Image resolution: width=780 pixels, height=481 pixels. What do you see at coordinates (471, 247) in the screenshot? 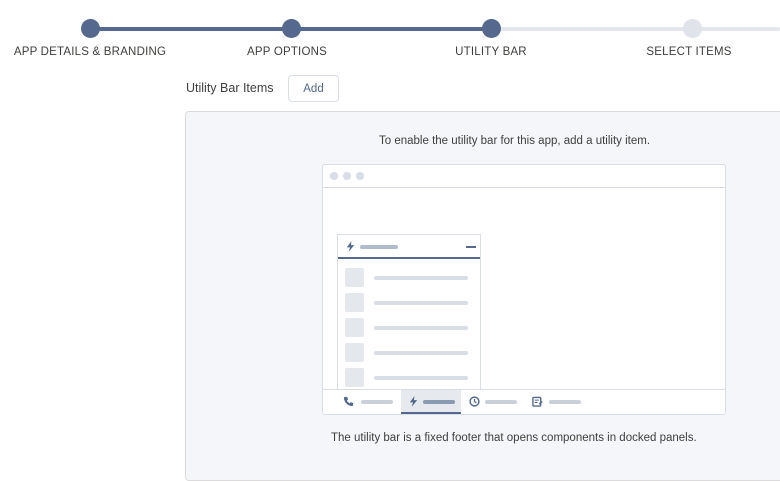
I see `minimize-icon` at bounding box center [471, 247].